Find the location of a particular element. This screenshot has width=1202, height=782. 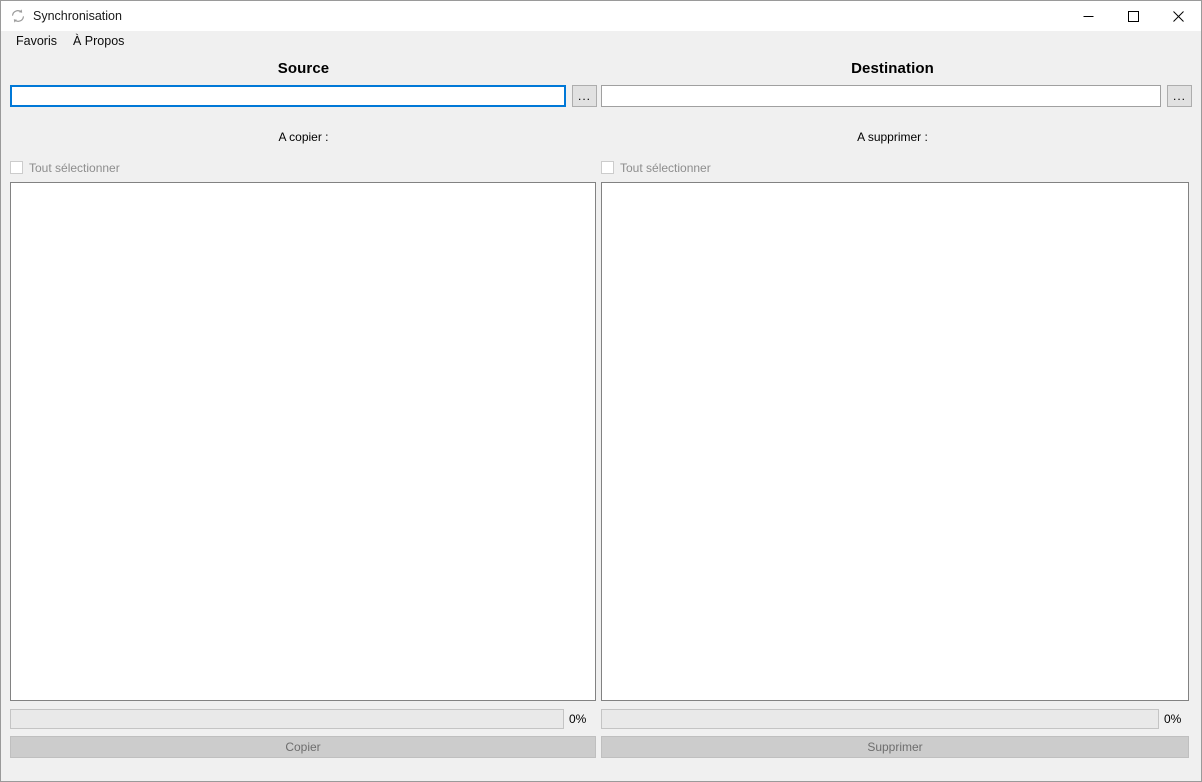

titlebar-left: Synchronisation is located at coordinates (61, 16).